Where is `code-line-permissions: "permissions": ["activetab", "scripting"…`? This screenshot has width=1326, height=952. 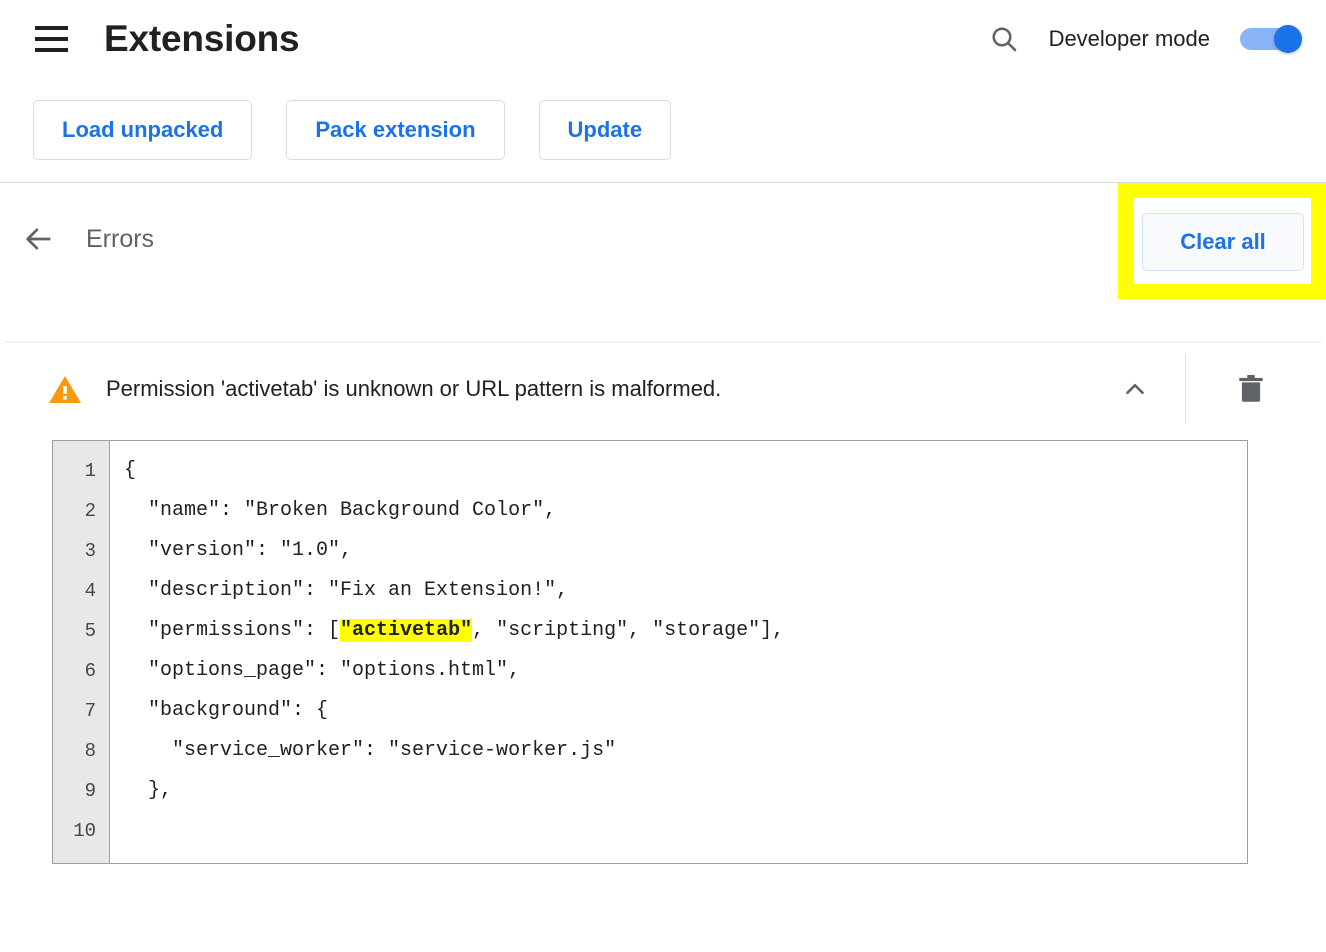
code-line-permissions: "permissions": ["activetab", "scripting"… is located at coordinates (454, 630).